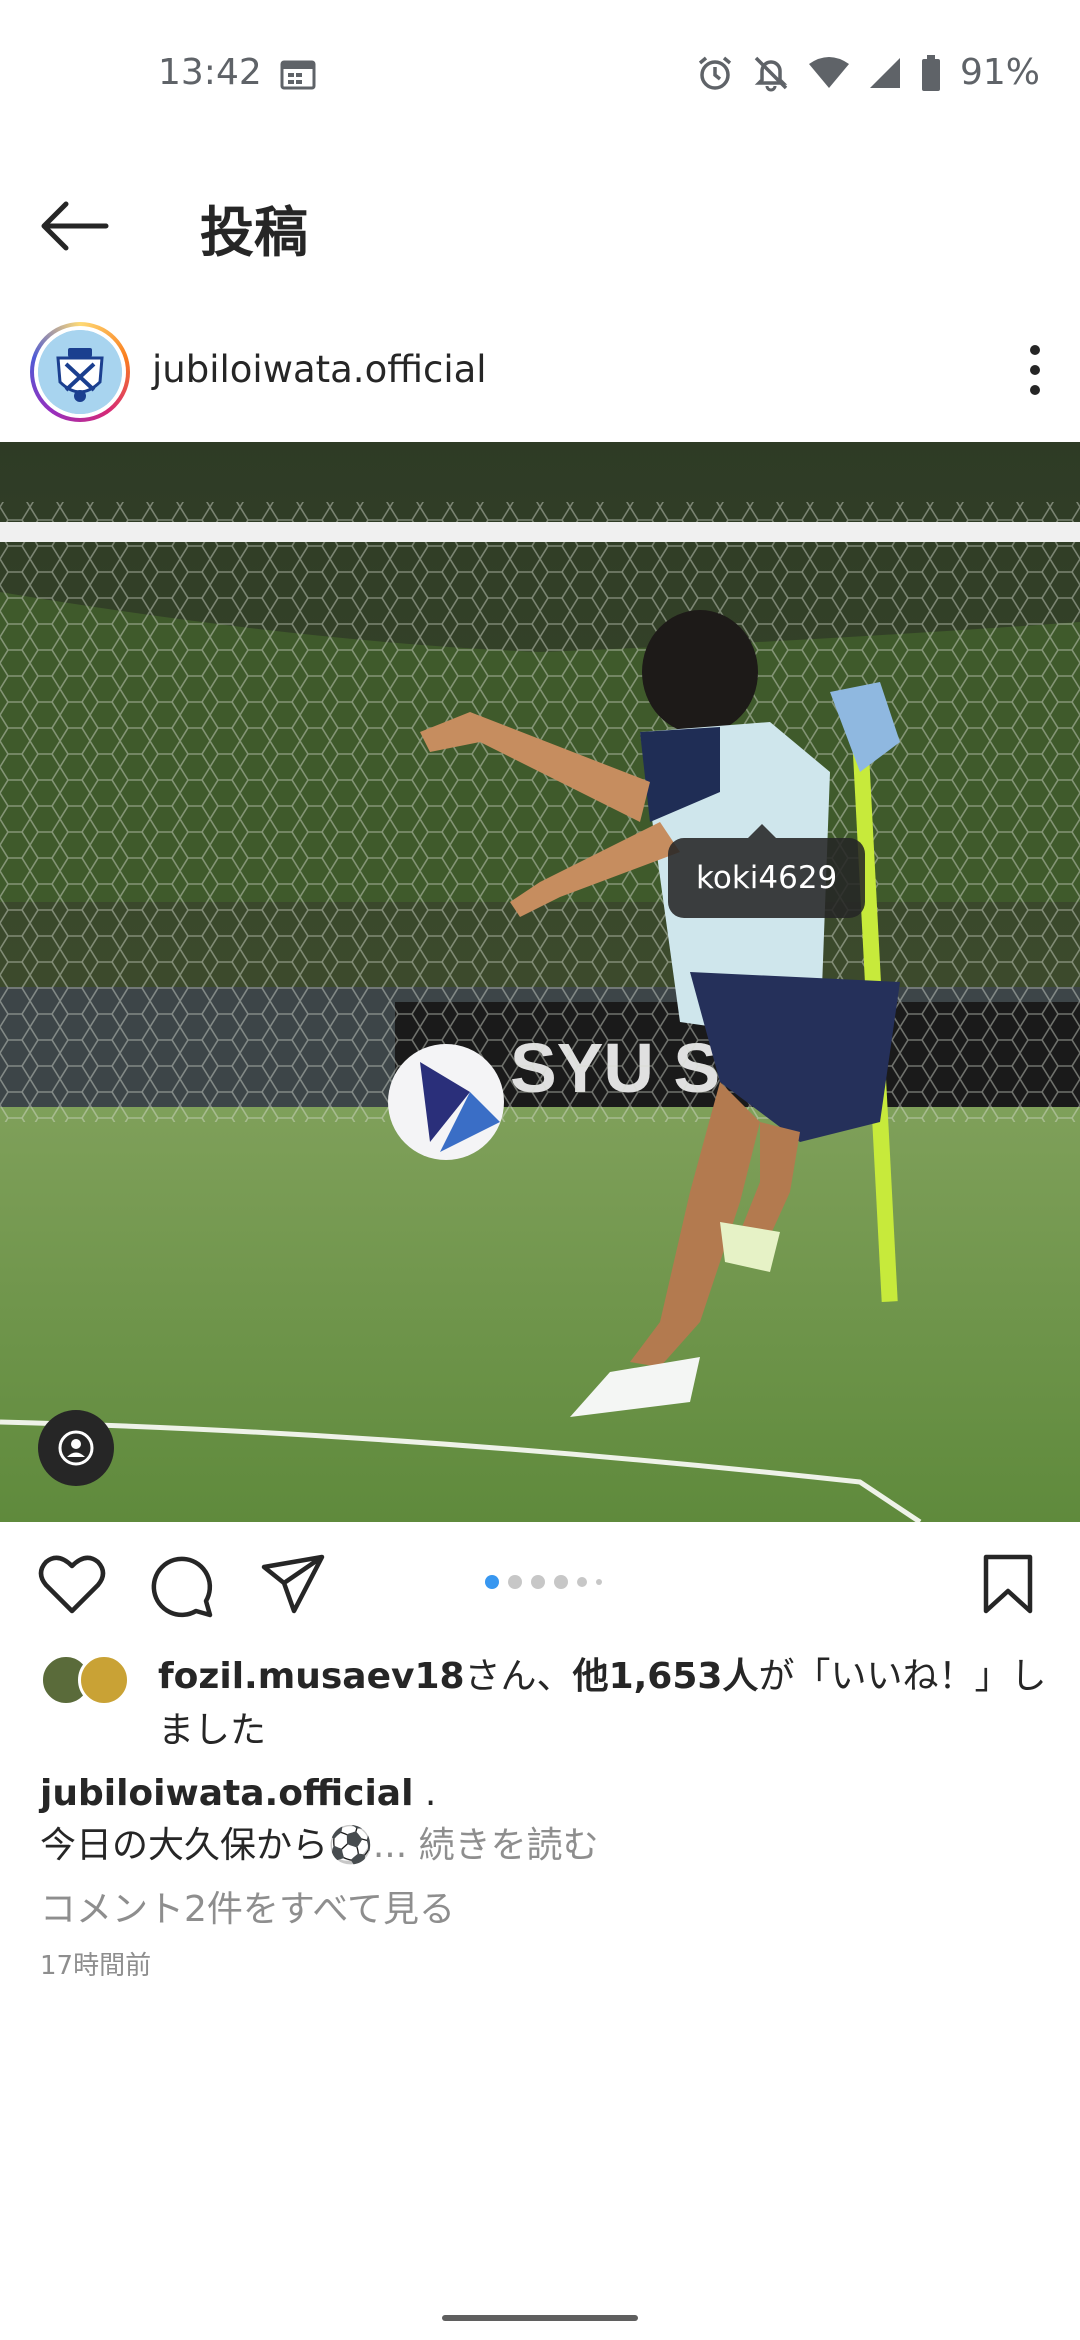 The height and width of the screenshot is (2340, 1080). What do you see at coordinates (1035, 370) in the screenshot?
I see `more-vertical-icon` at bounding box center [1035, 370].